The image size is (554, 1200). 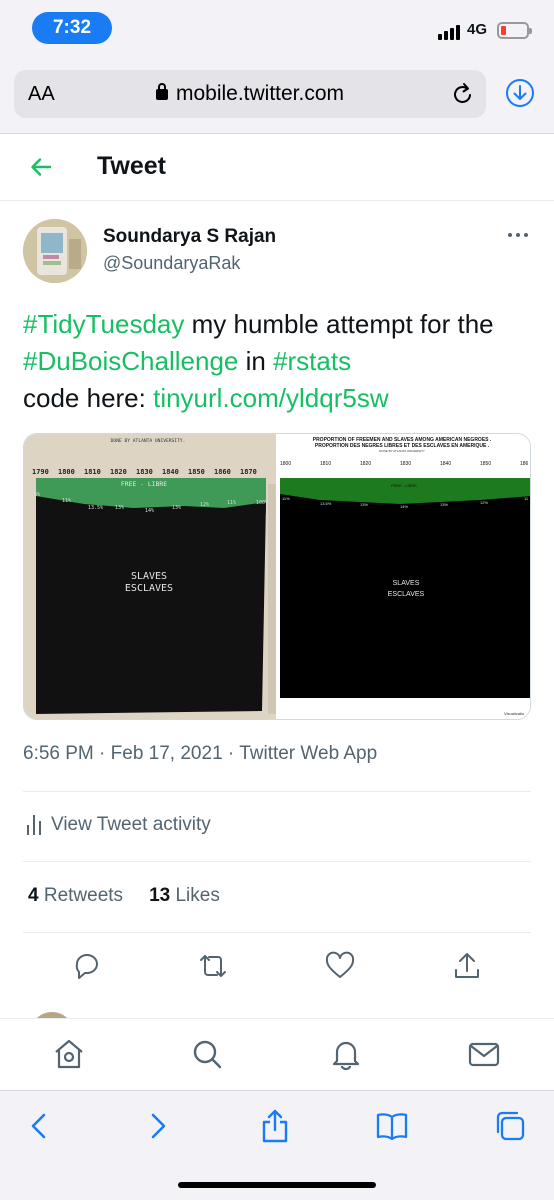 What do you see at coordinates (520, 93) in the screenshot?
I see `download-icon` at bounding box center [520, 93].